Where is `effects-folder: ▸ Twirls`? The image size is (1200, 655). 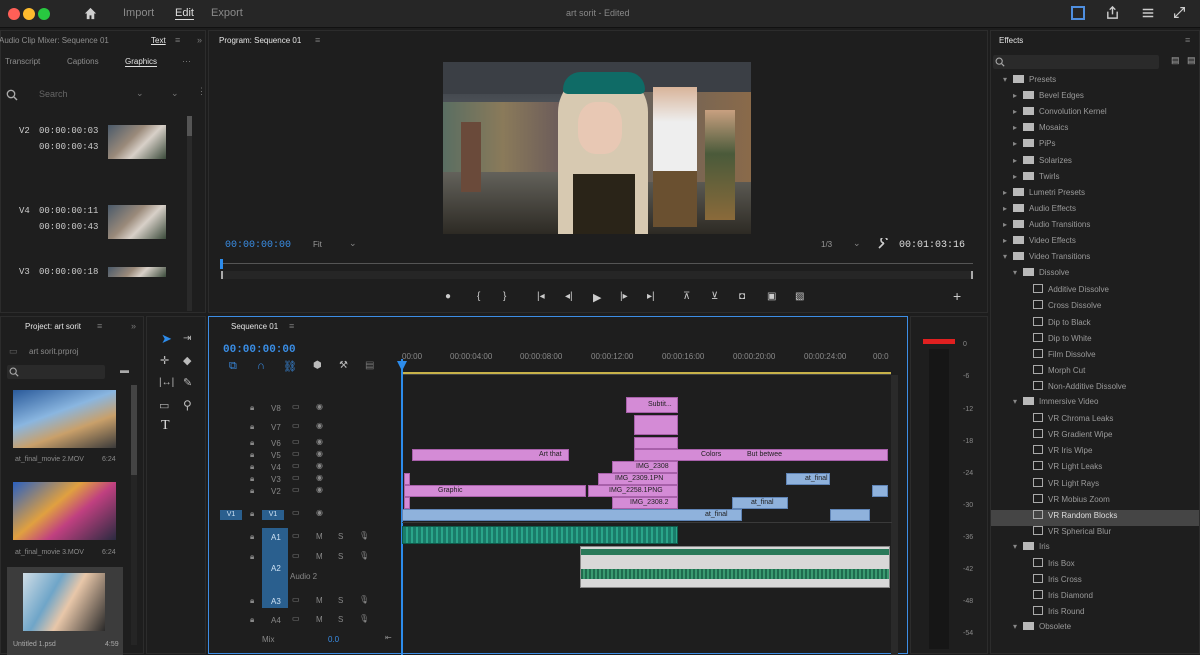
effects-folder: ▸ Twirls is located at coordinates (1095, 179).